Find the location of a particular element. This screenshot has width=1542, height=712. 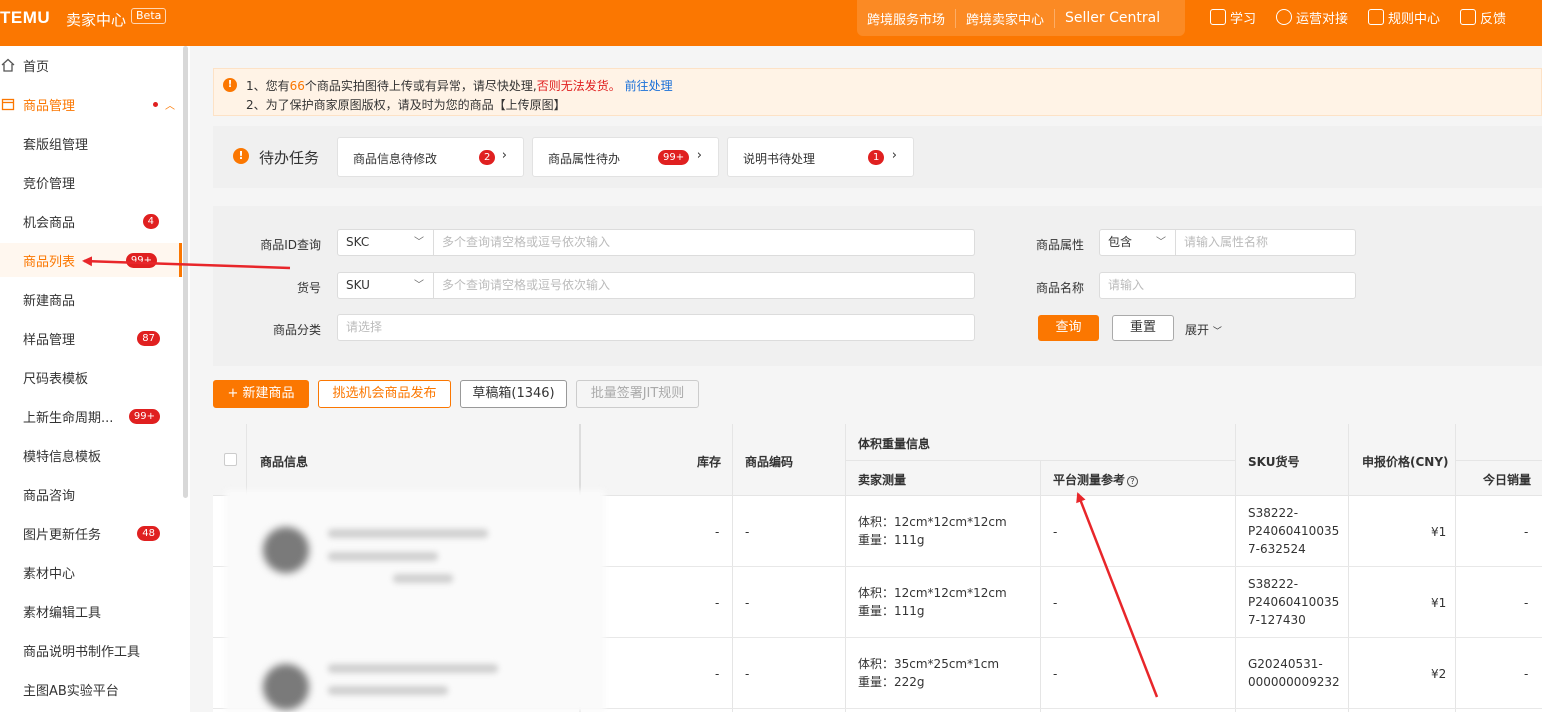

help-icon: ? is located at coordinates (1133, 481).